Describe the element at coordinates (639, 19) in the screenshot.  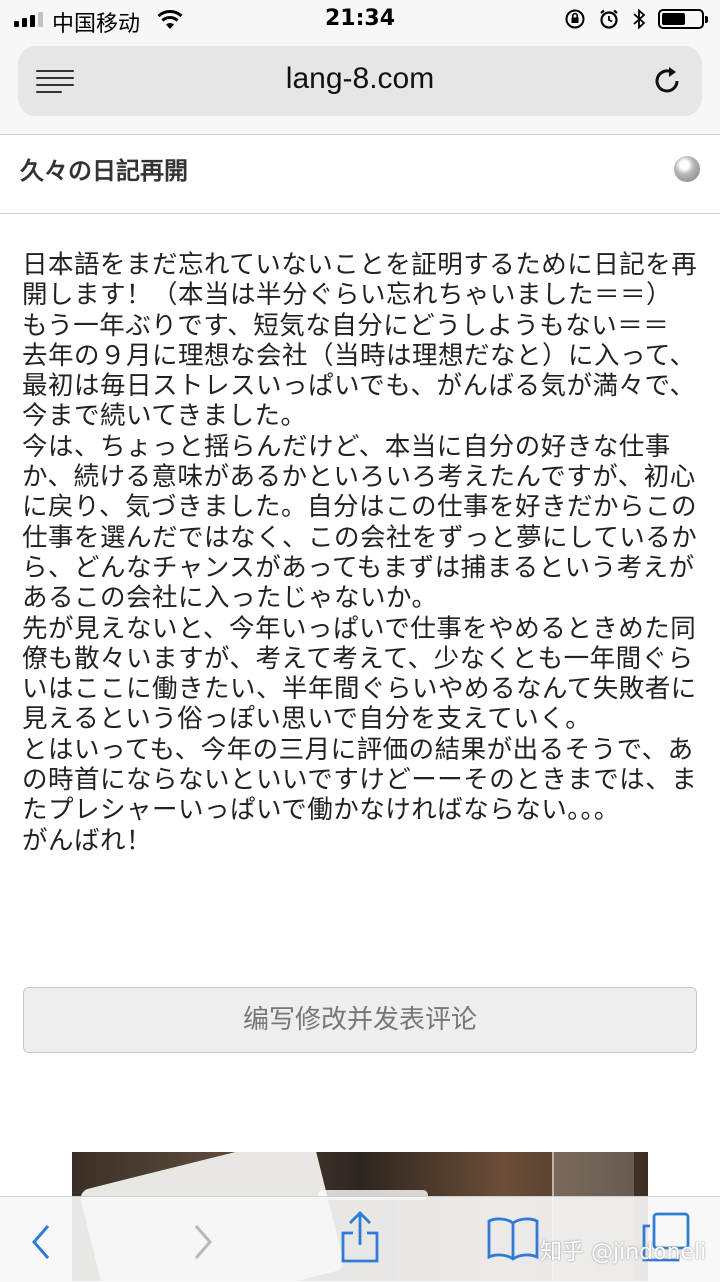
I see `bluetooth-icon` at that location.